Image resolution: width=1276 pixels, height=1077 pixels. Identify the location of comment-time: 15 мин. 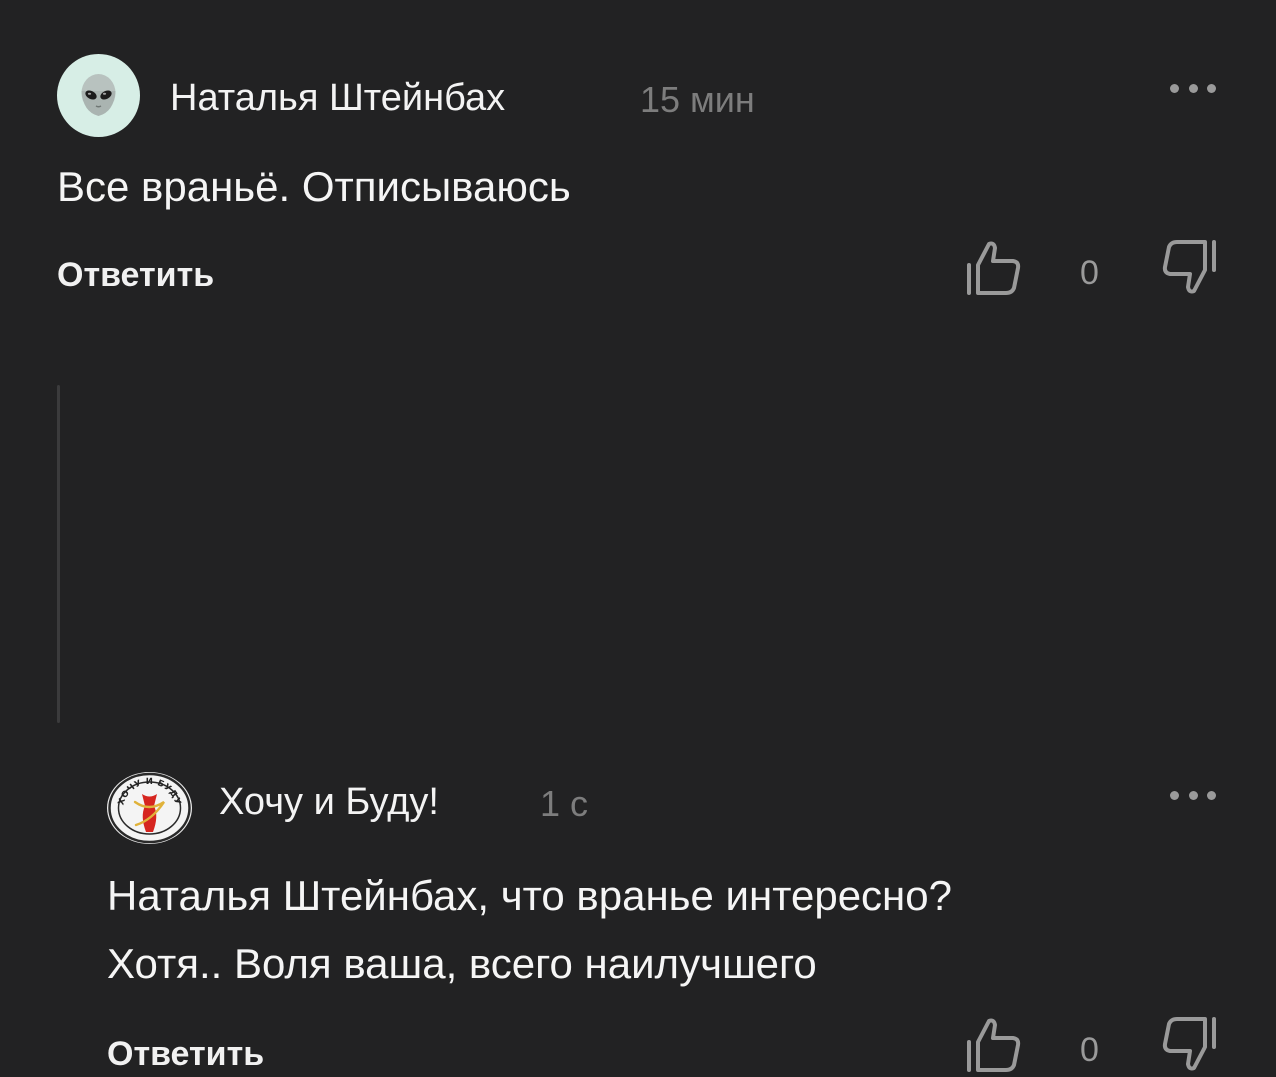
(697, 99).